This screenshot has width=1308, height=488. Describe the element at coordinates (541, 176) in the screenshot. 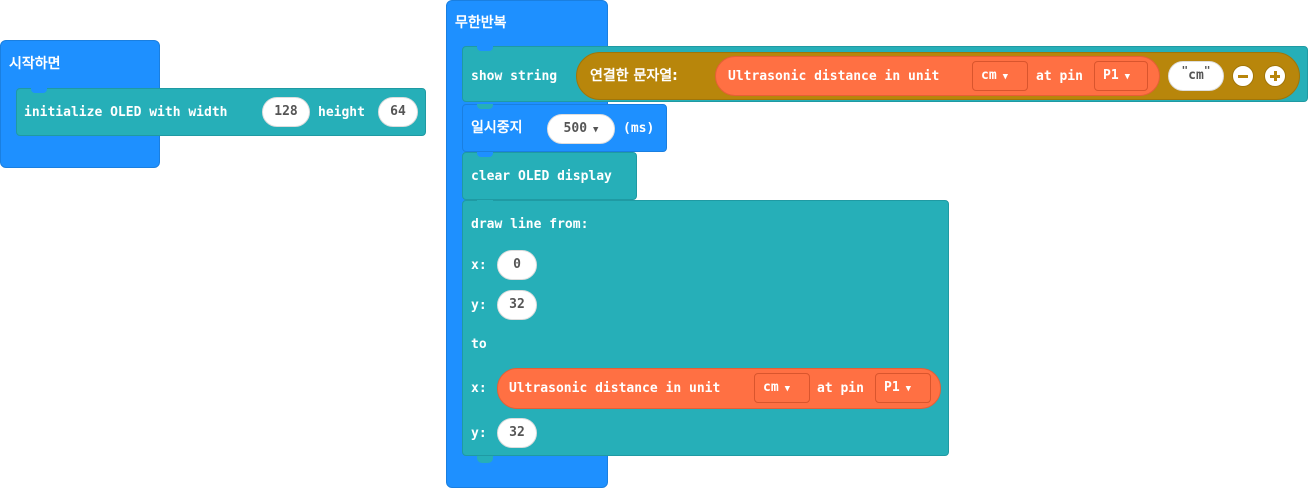

I see `clear-oled-label: clear OLED display` at that location.